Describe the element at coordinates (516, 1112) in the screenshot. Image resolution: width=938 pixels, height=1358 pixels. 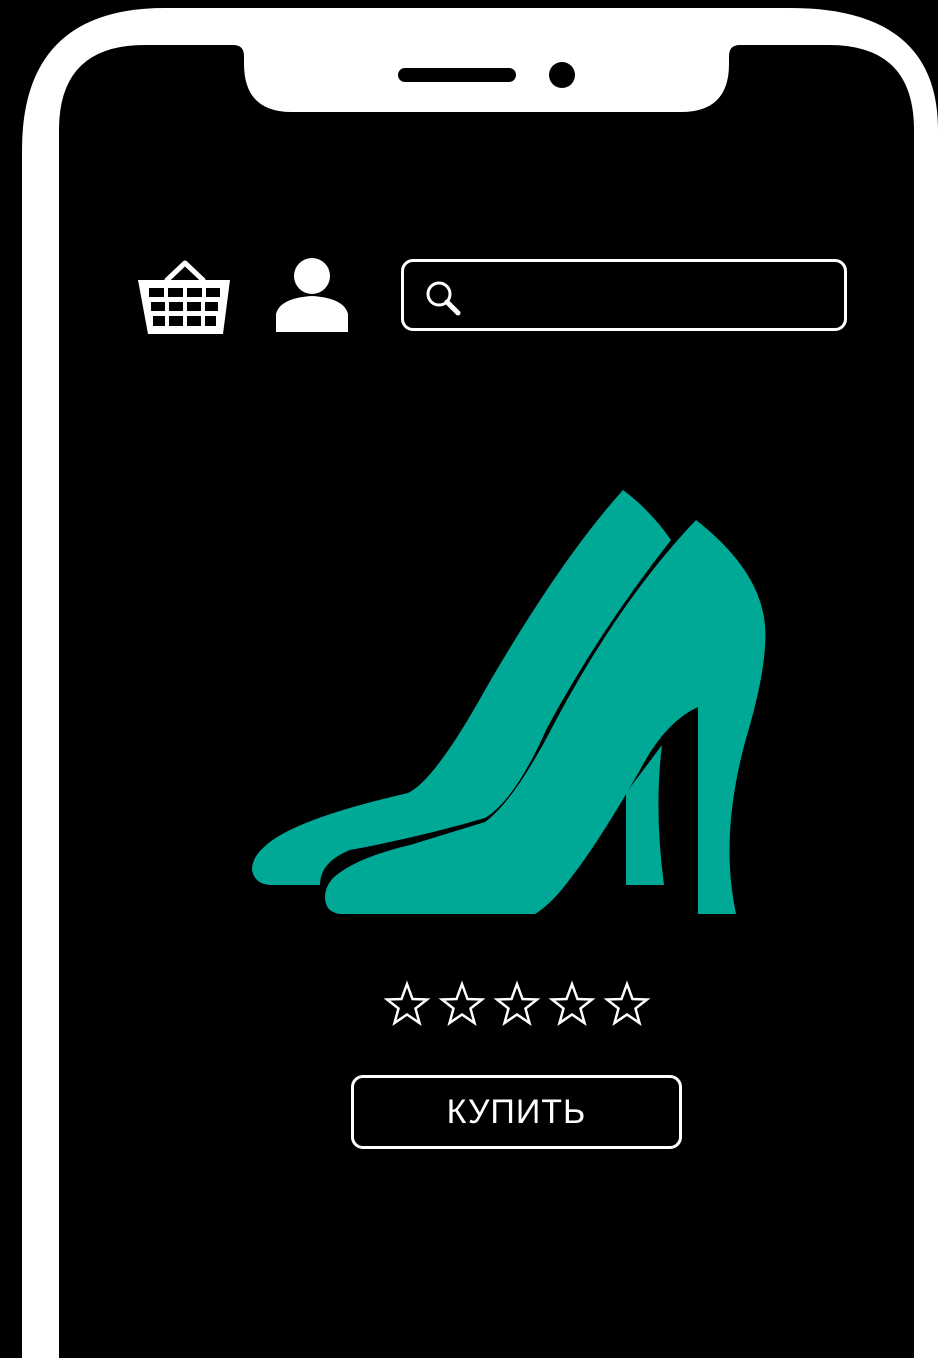
I see `buy-button: КУПИТЬ` at that location.